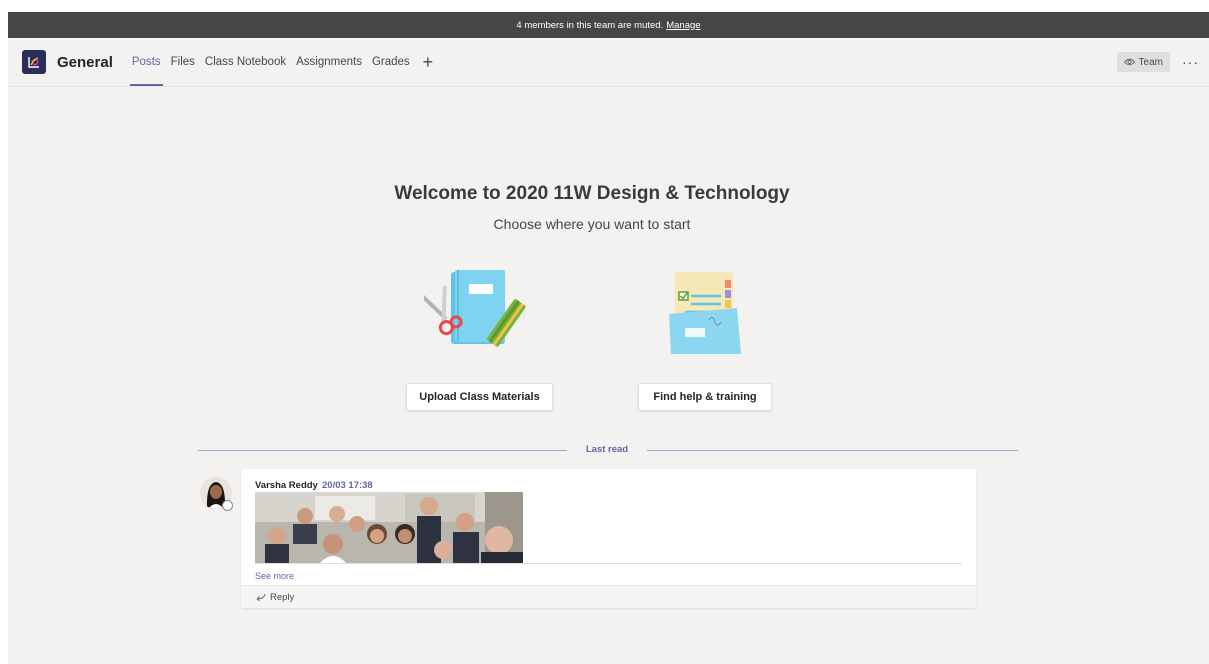 This screenshot has height=664, width=1209. I want to click on group-photo-image, so click(389, 528).